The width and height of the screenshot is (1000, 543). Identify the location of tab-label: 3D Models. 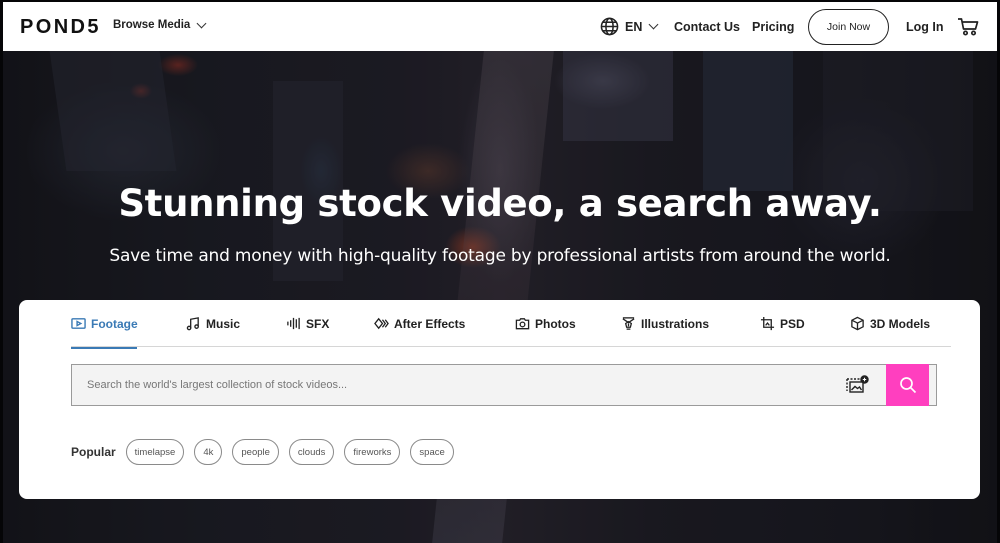
(900, 323).